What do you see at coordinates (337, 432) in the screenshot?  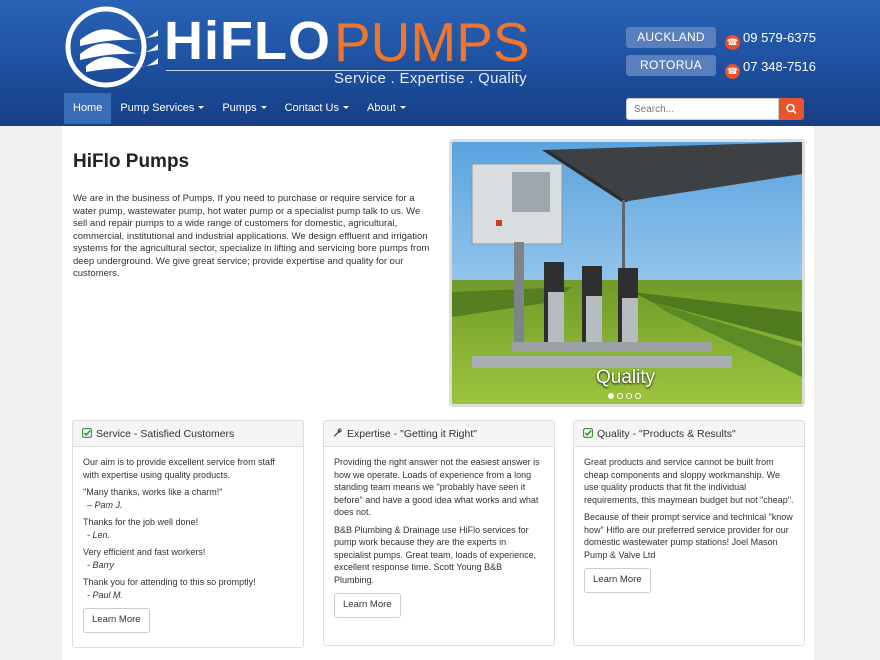 I see `wrench-icon` at bounding box center [337, 432].